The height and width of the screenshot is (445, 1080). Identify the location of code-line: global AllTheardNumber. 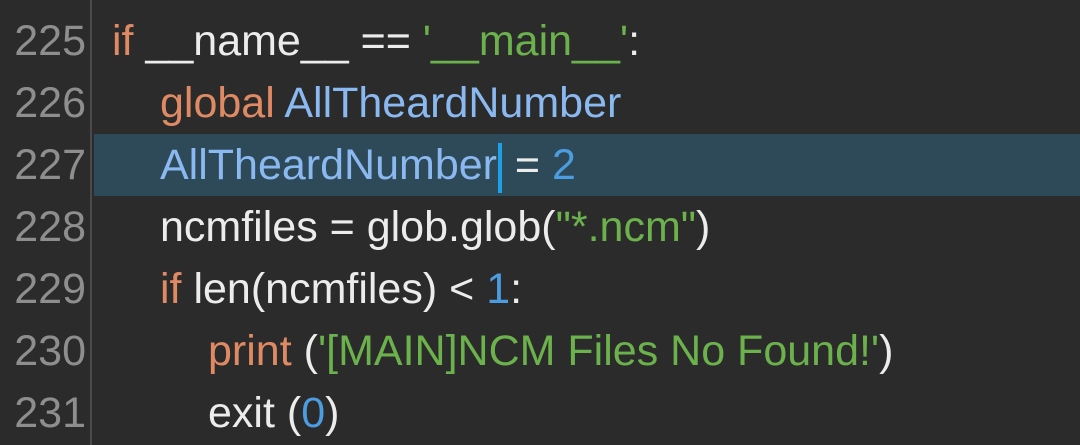
(587, 103).